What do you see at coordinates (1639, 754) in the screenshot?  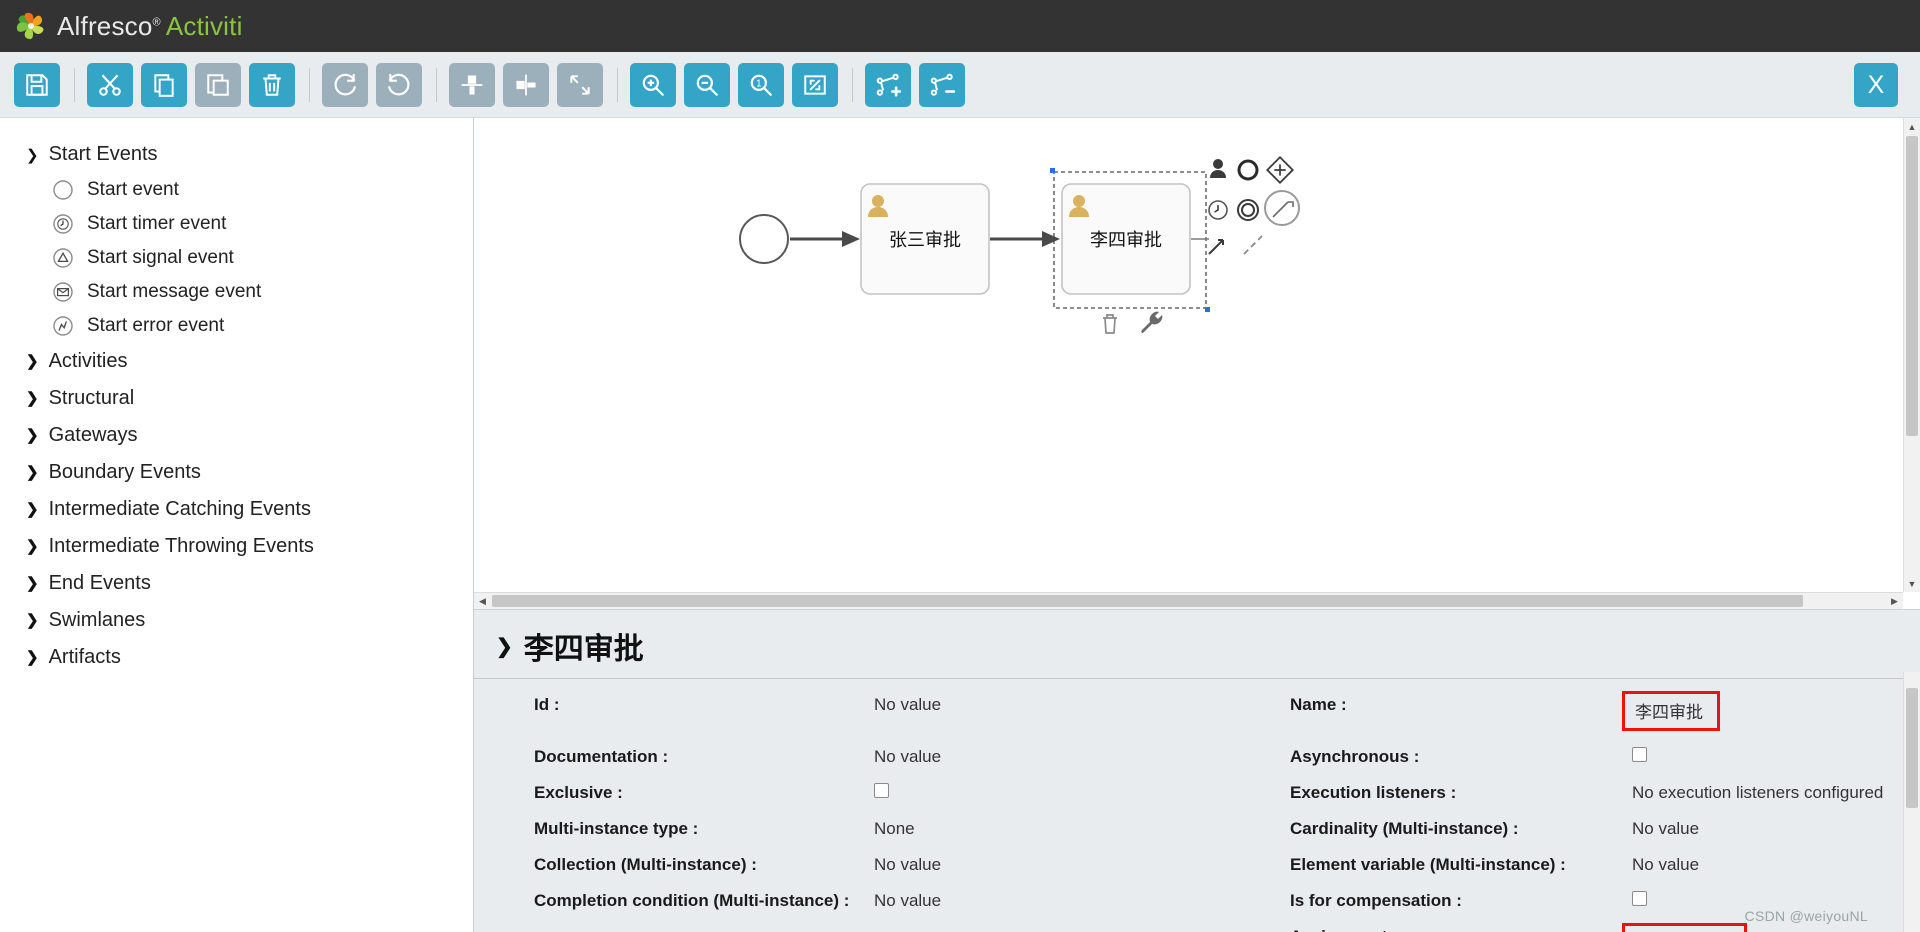 I see `asynchronous-checkbox` at bounding box center [1639, 754].